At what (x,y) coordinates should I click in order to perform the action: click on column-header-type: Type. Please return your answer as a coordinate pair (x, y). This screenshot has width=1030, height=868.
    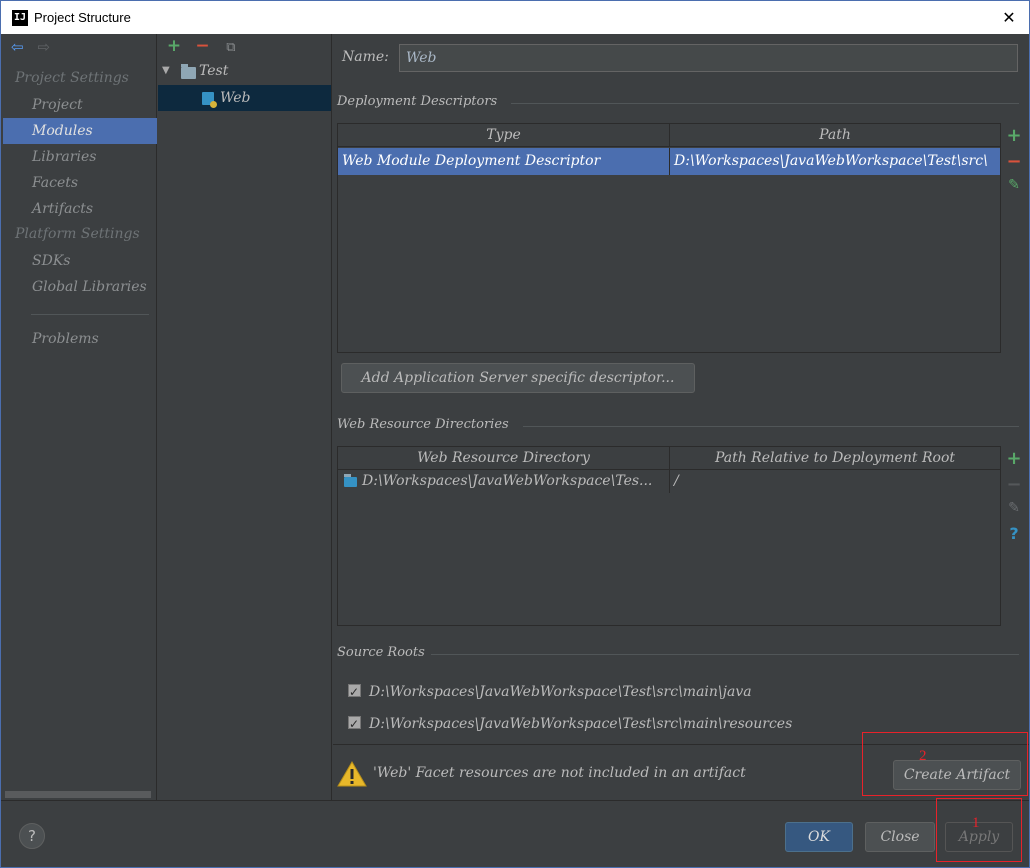
    Looking at the image, I should click on (504, 135).